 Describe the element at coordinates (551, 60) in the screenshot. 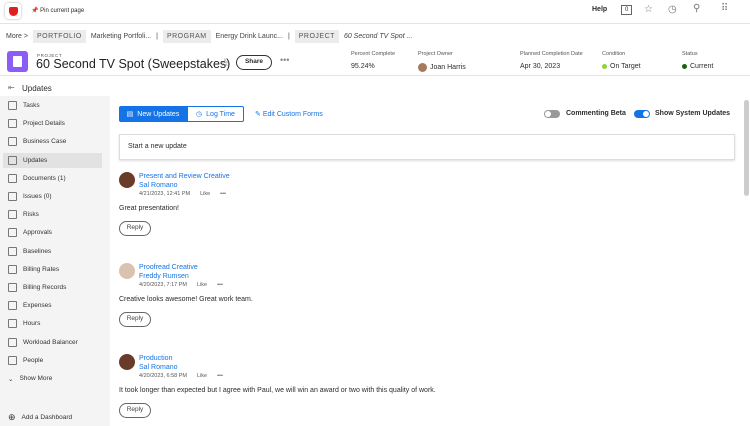

I see `meta-planned-completion: Planned Completion Date Apr 30, 2023` at that location.